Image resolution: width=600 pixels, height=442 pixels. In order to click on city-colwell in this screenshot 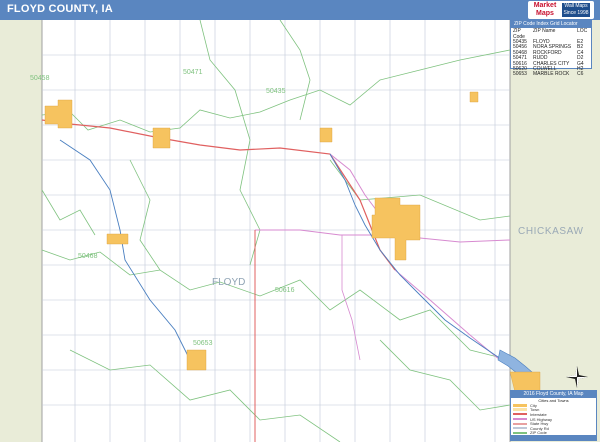, I will do `click(474, 97)`.